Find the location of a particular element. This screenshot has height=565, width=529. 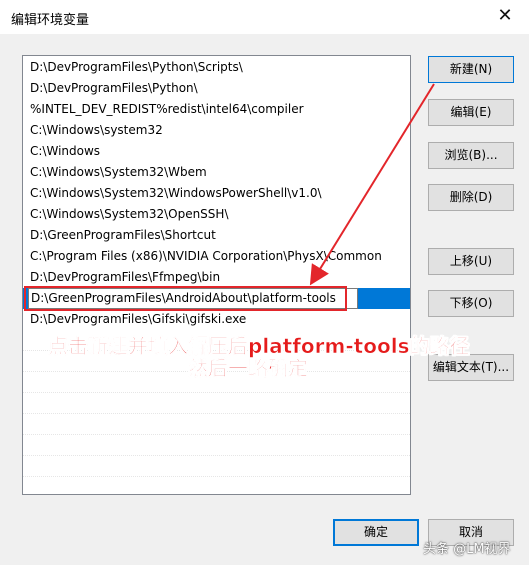

watermark: 头条 @LM视界 is located at coordinates (467, 549).